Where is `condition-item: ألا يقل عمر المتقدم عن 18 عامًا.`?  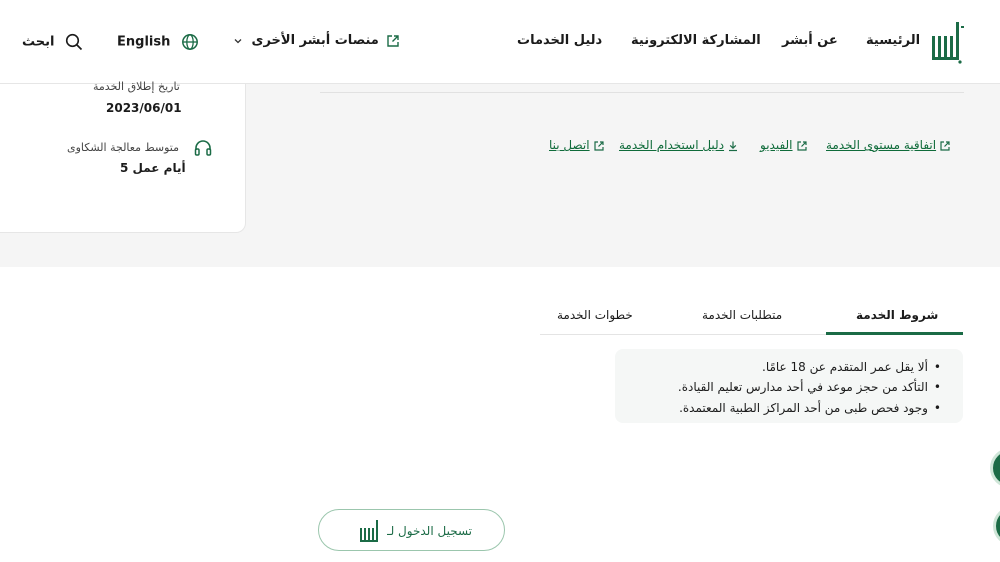 condition-item: ألا يقل عمر المتقدم عن 18 عامًا. is located at coordinates (851, 367).